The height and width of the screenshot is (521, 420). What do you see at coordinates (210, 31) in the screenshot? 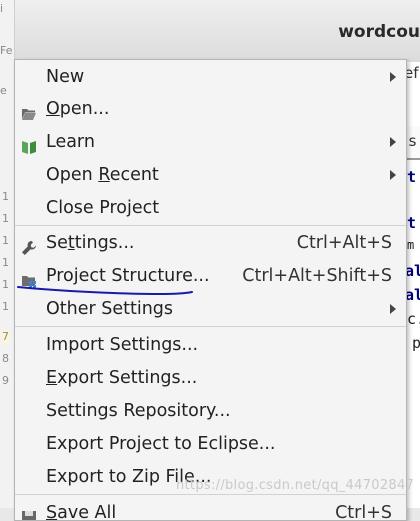
I see `ide-title-bar: wordcou` at bounding box center [210, 31].